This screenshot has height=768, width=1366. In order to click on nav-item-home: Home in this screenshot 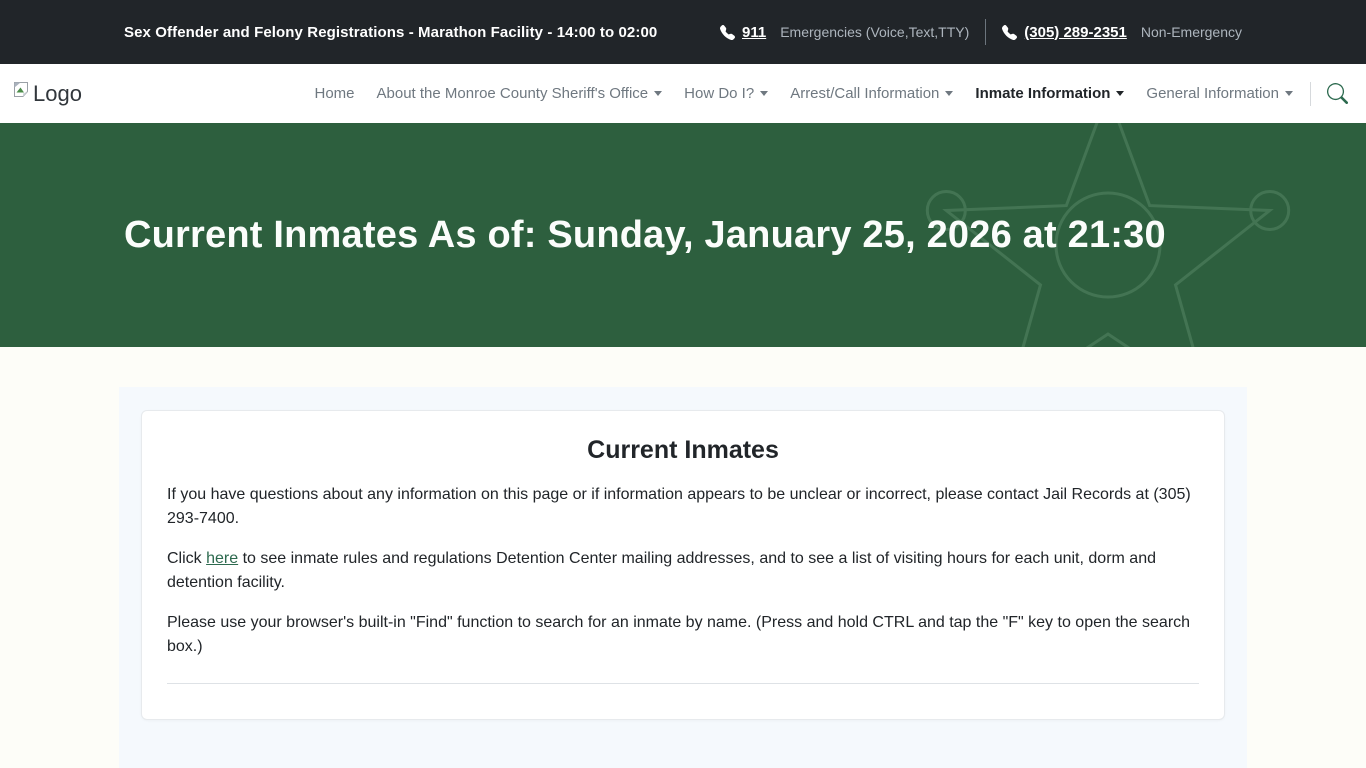, I will do `click(335, 93)`.